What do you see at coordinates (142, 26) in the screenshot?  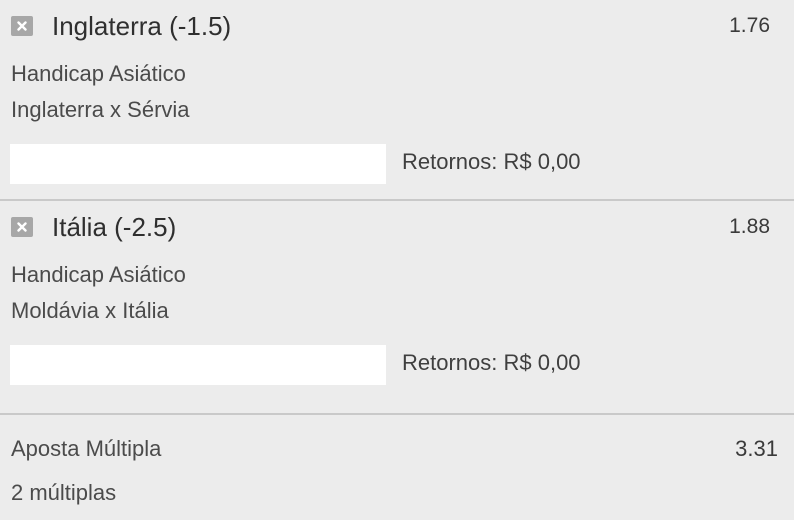 I see `bet-selection: Inglaterra (-1.5)` at bounding box center [142, 26].